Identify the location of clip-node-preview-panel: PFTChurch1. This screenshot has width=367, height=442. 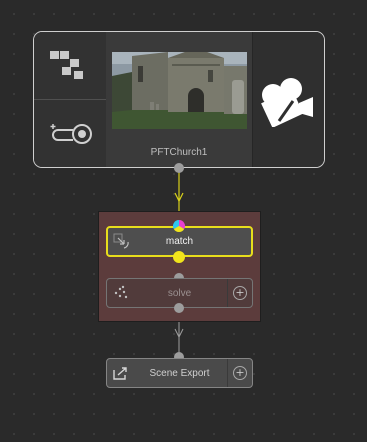
(179, 99).